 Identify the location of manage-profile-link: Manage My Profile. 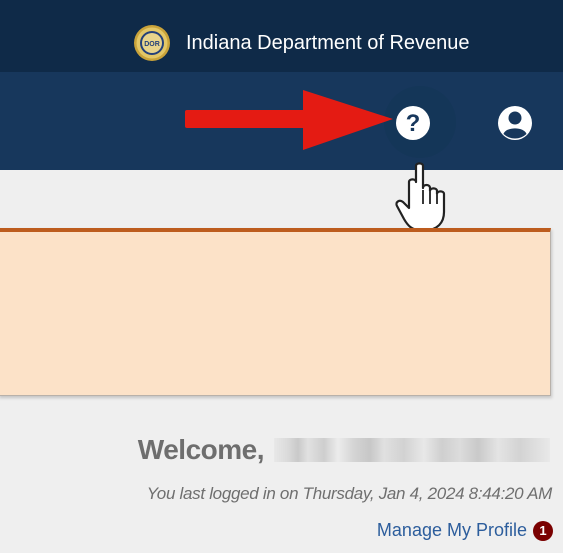
(452, 530).